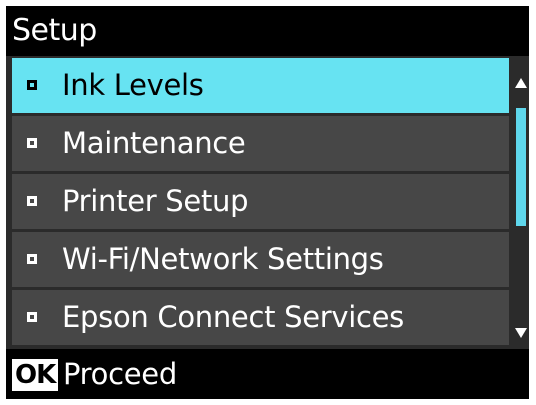 The image size is (536, 405). What do you see at coordinates (154, 143) in the screenshot?
I see `menu-item-label: Maintenance` at bounding box center [154, 143].